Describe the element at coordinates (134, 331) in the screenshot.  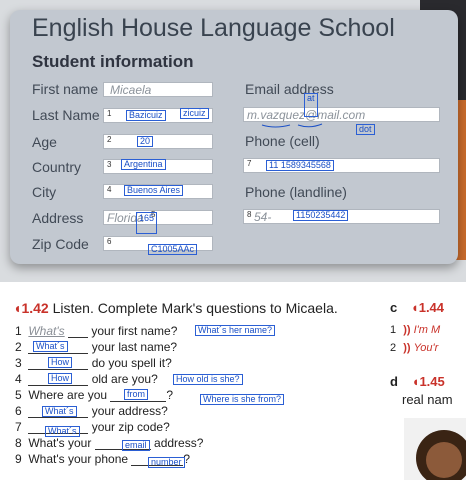
I see `question-text: your first name?` at that location.